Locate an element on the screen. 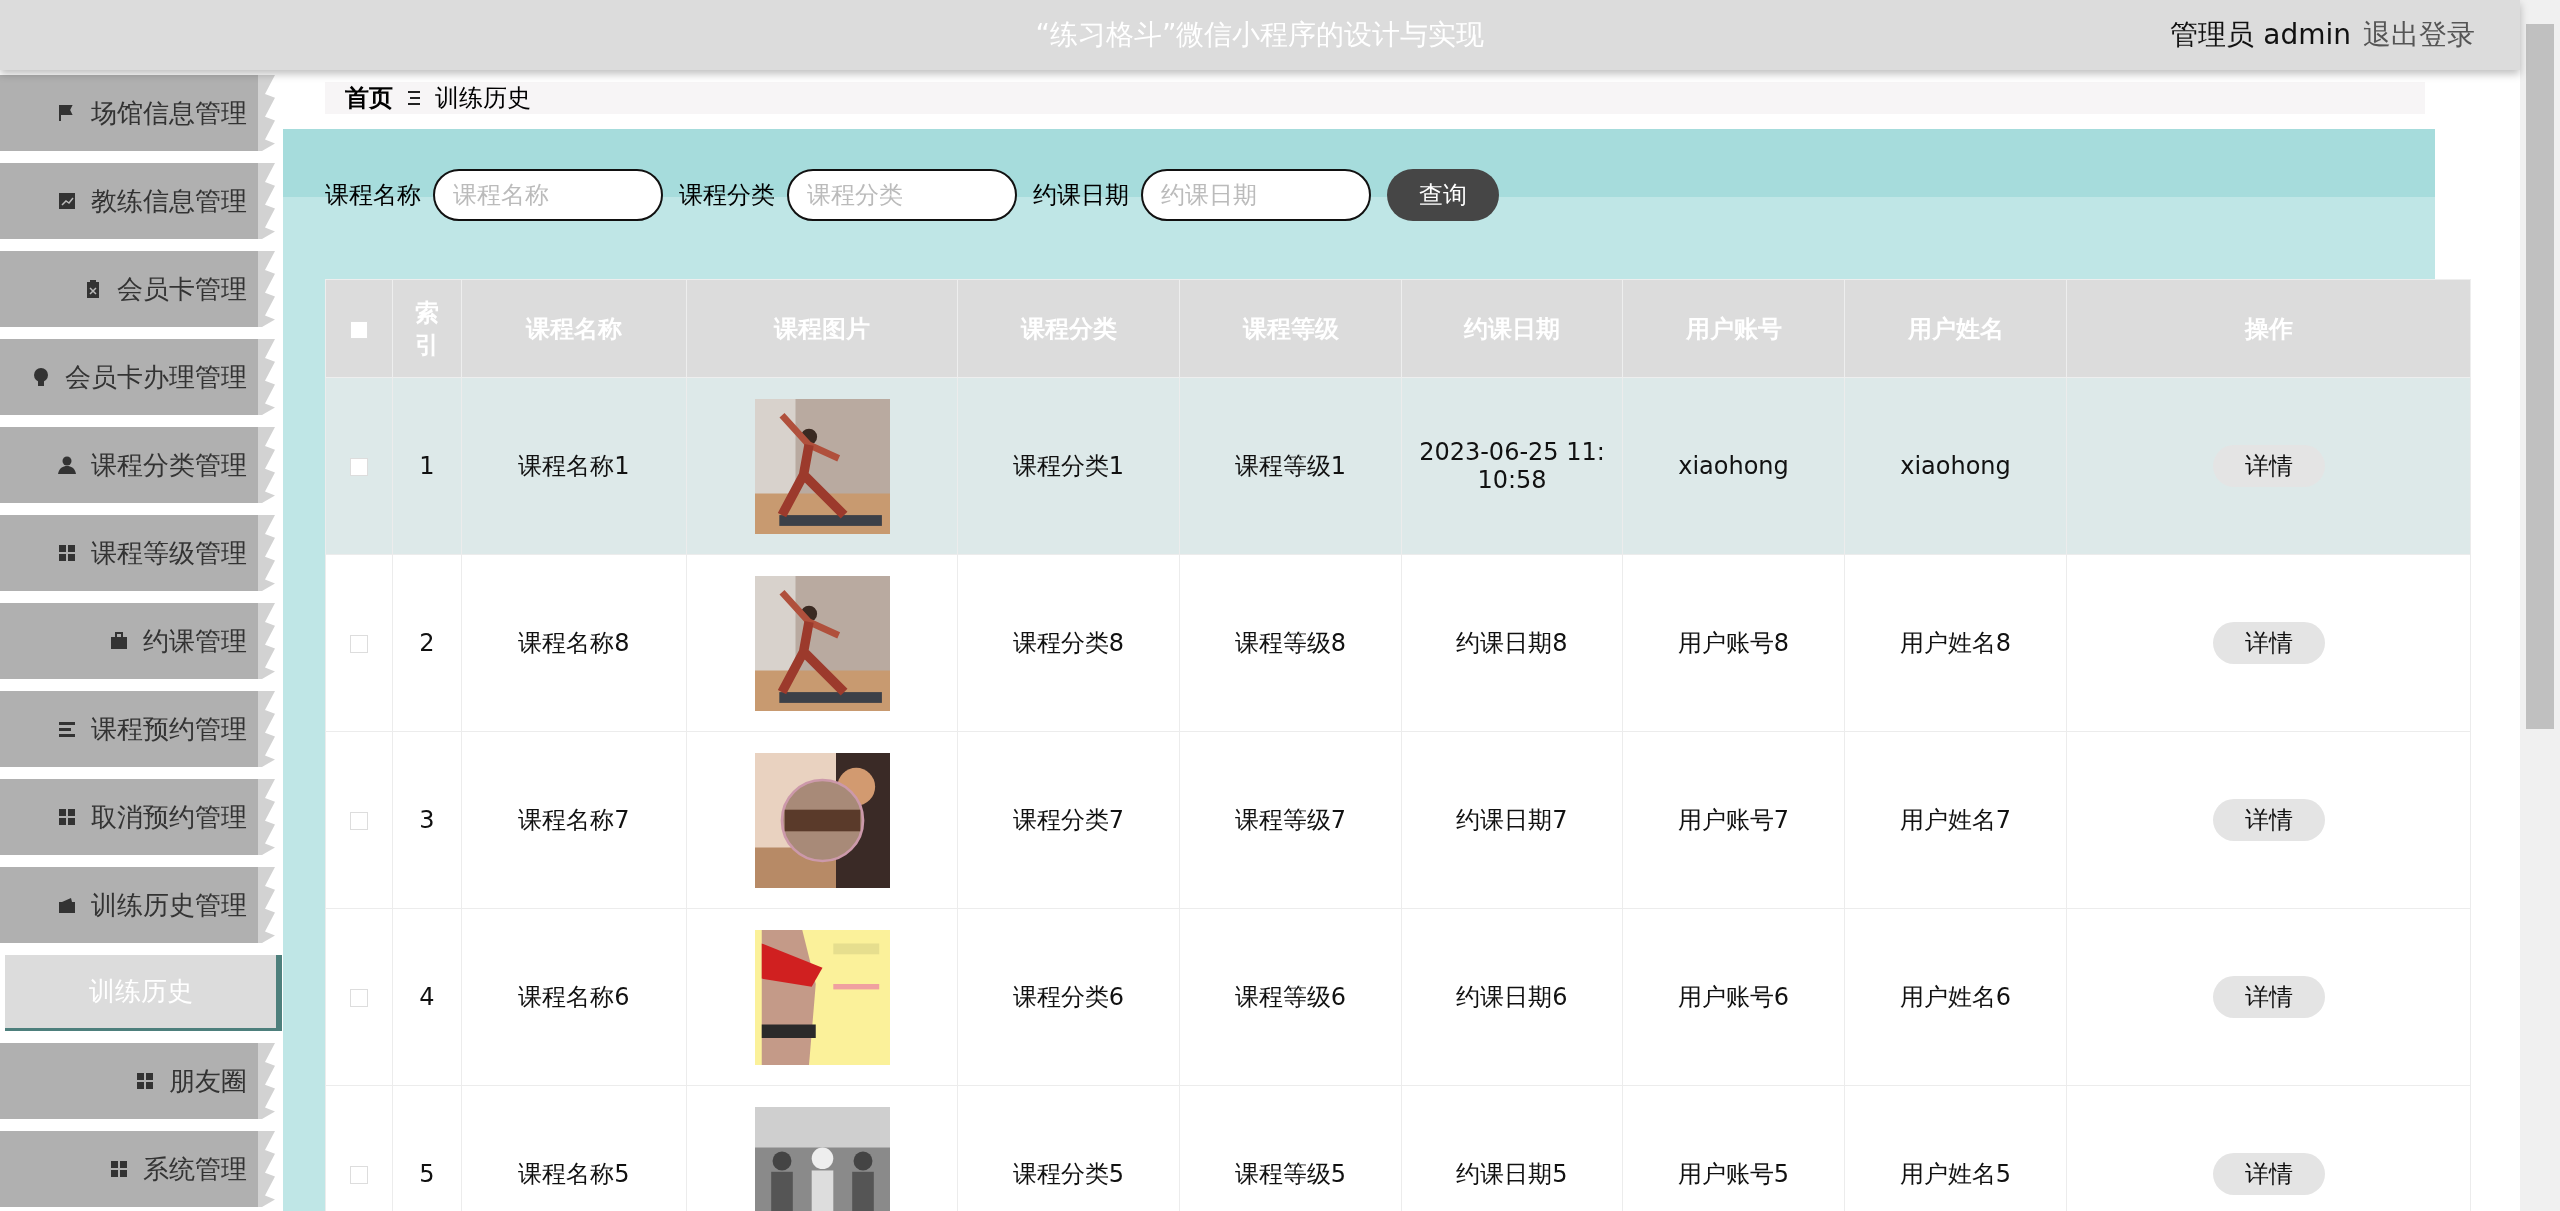 The width and height of the screenshot is (2560, 1211). person-icon is located at coordinates (67, 465).